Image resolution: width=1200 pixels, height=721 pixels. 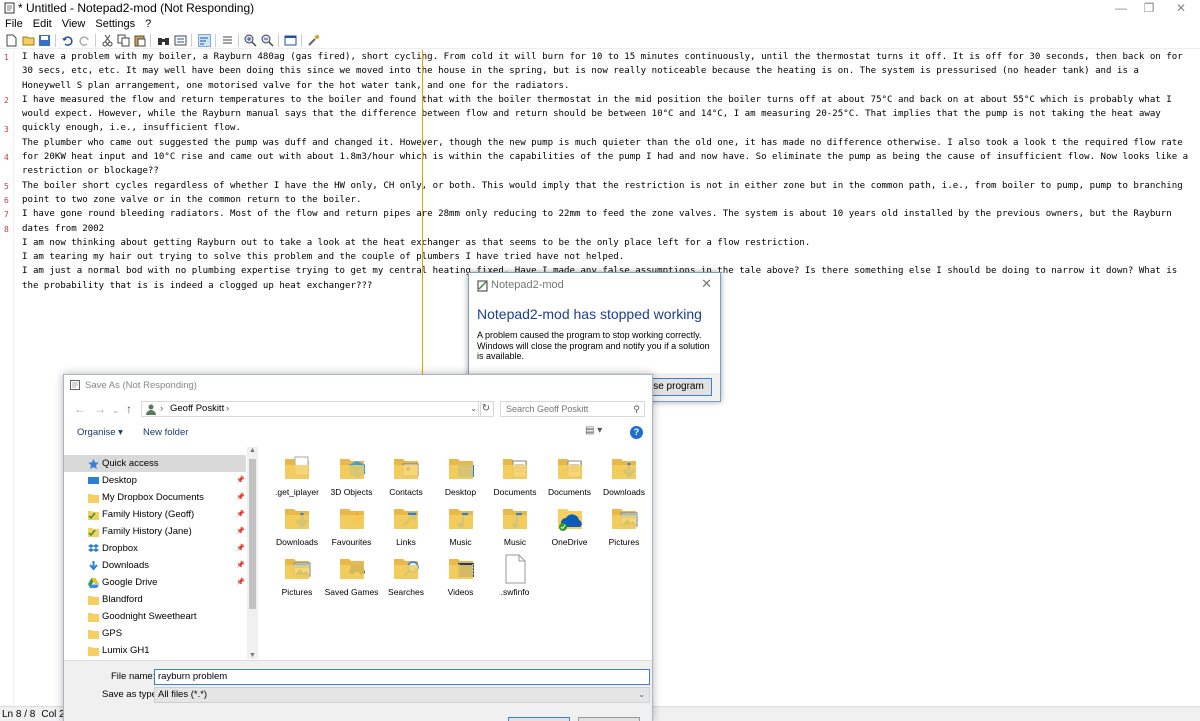 What do you see at coordinates (163, 40) in the screenshot?
I see `find-icon` at bounding box center [163, 40].